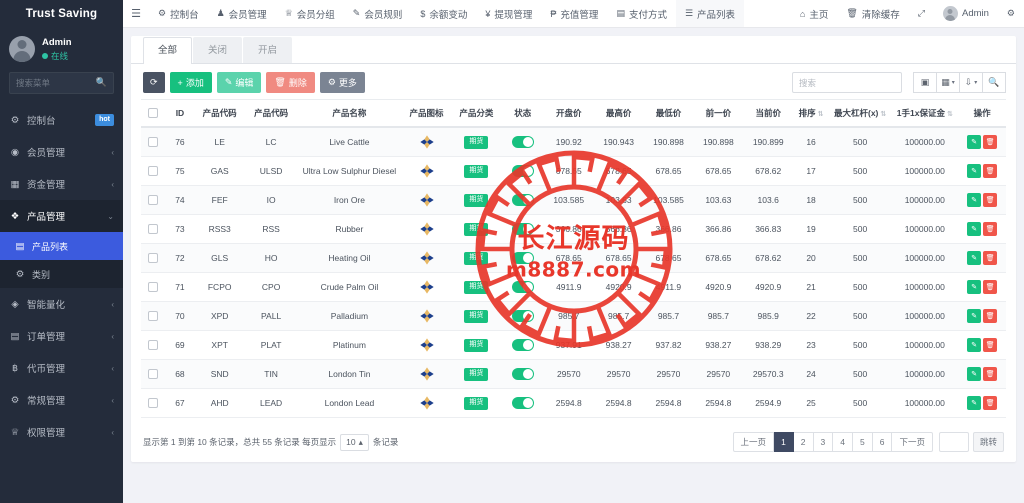  What do you see at coordinates (218, 49) in the screenshot?
I see `tab-closed: 关闭` at bounding box center [218, 49].